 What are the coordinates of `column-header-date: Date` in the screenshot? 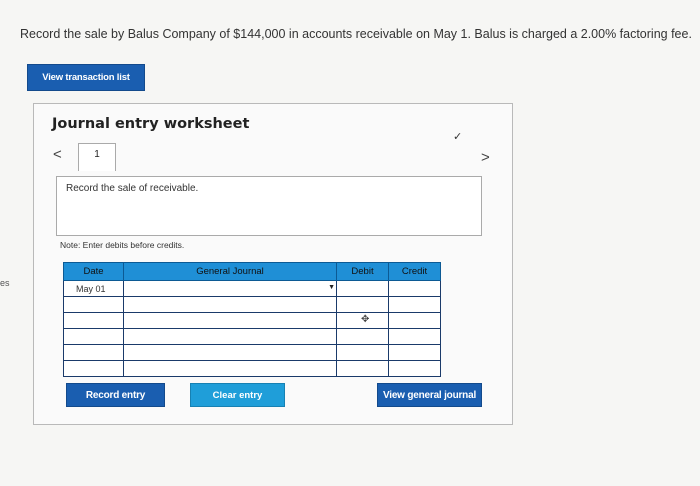 It's located at (93, 271).